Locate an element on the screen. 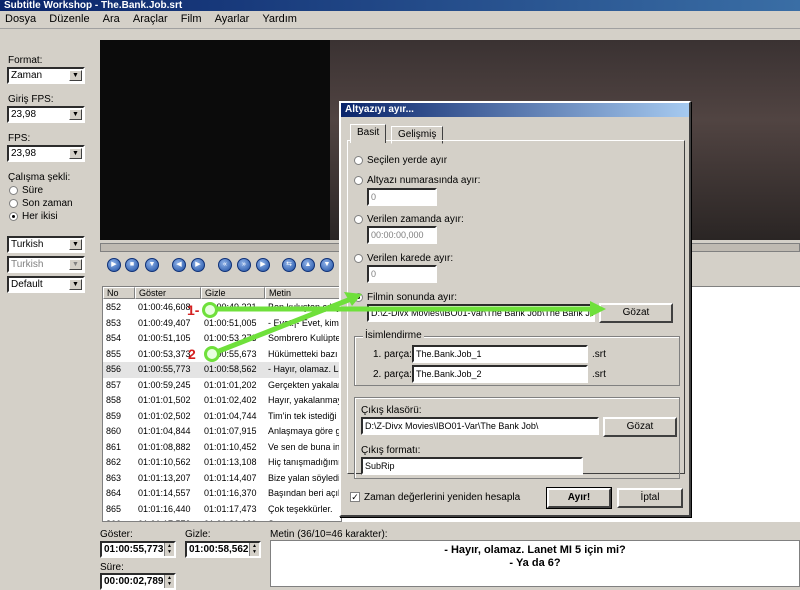 The width and height of the screenshot is (800, 590). mode-option-both: Her ikisi is located at coordinates (33, 216).